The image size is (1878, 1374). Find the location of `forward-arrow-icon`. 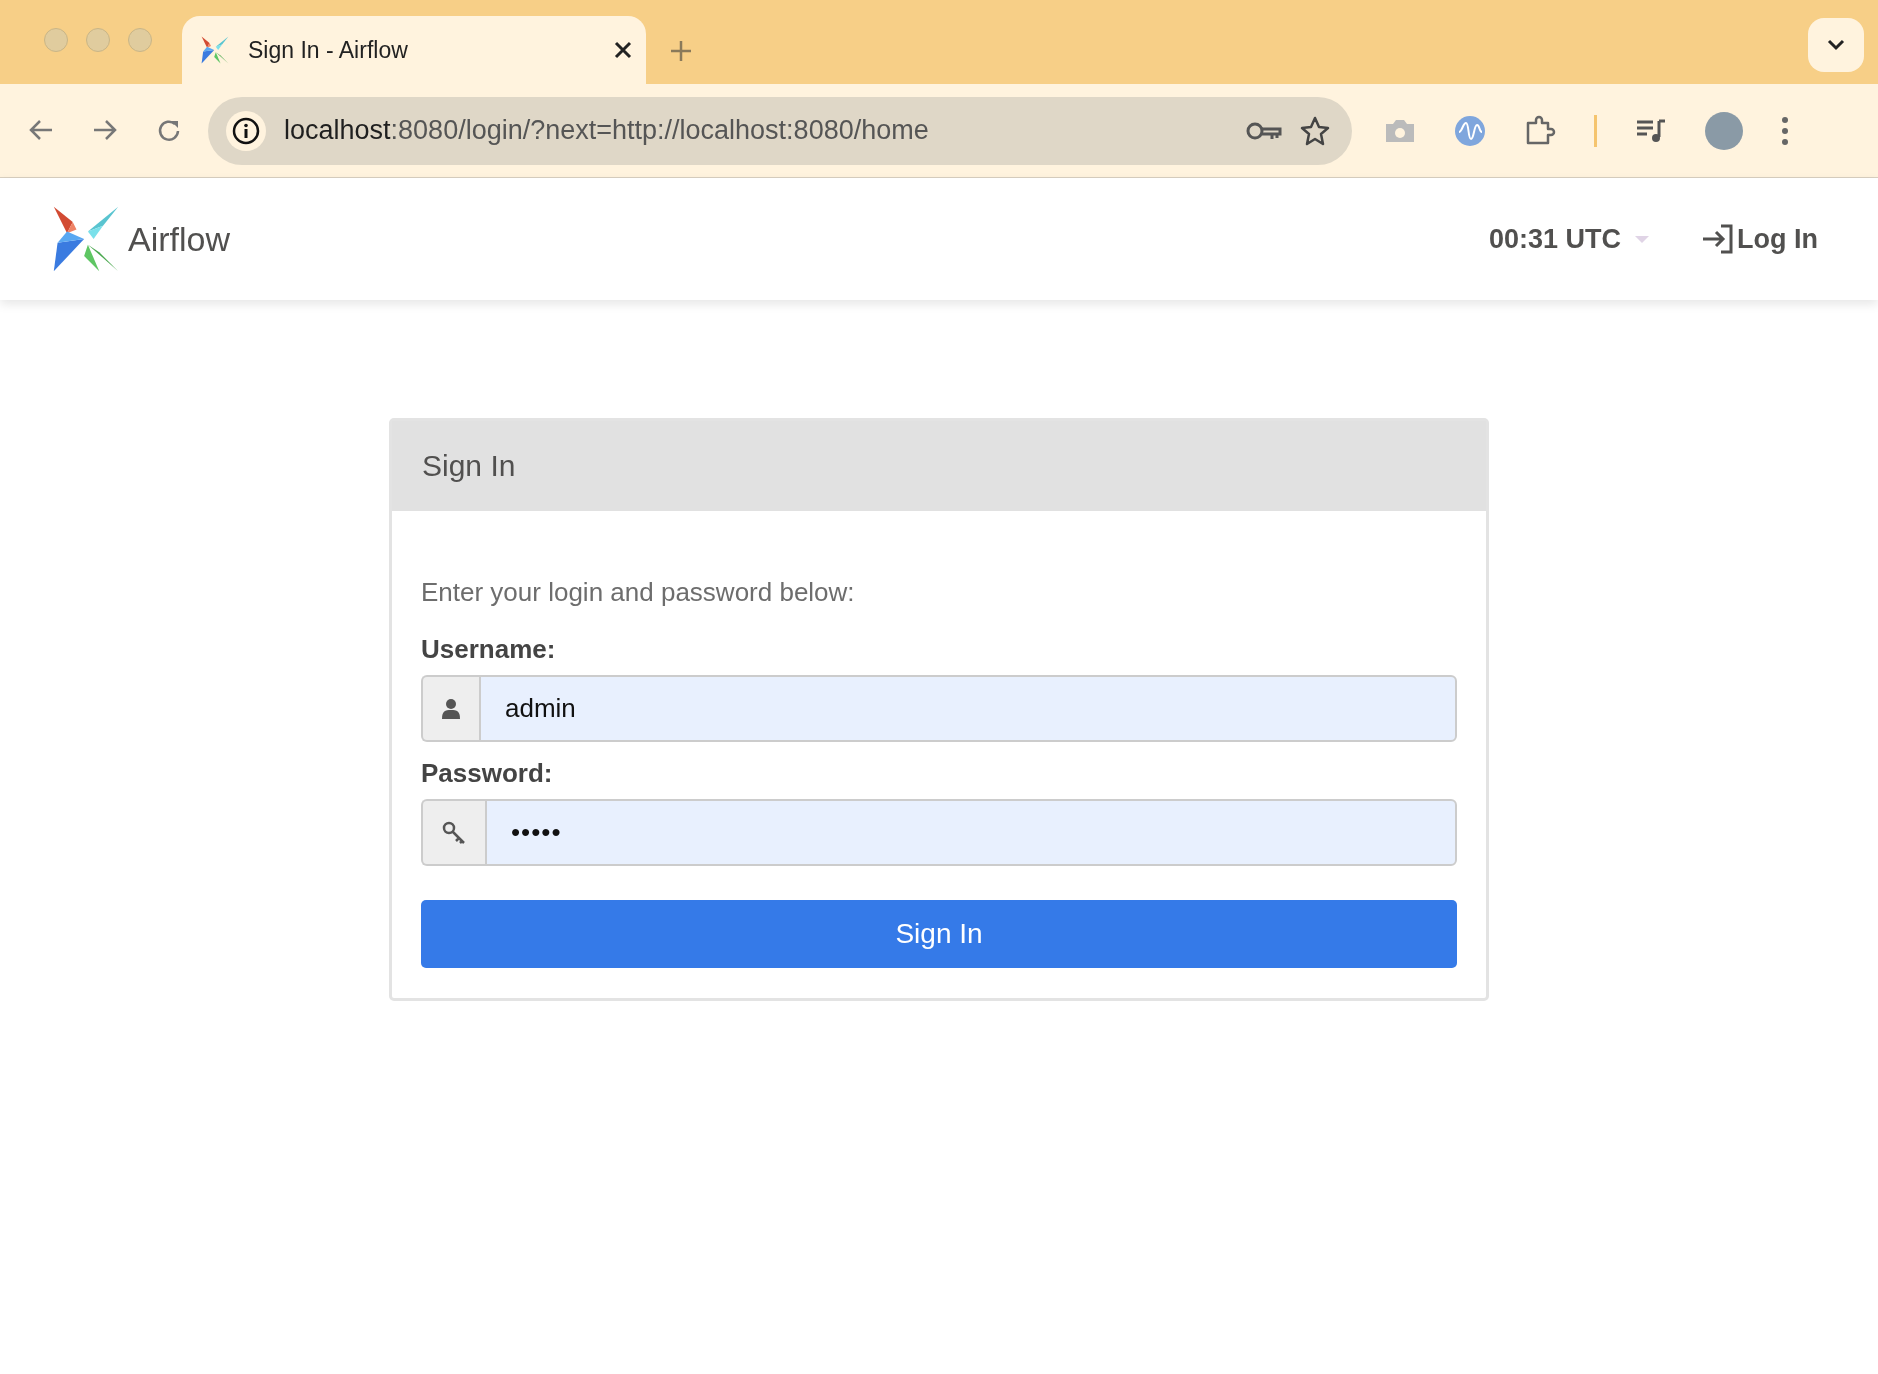

forward-arrow-icon is located at coordinates (105, 129).